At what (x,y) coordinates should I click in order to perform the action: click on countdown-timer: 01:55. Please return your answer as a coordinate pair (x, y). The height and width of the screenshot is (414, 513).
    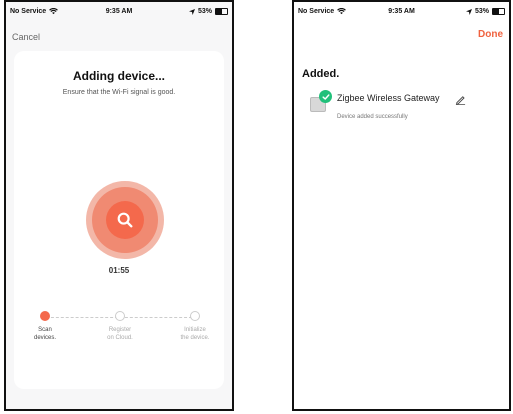
    Looking at the image, I should click on (119, 270).